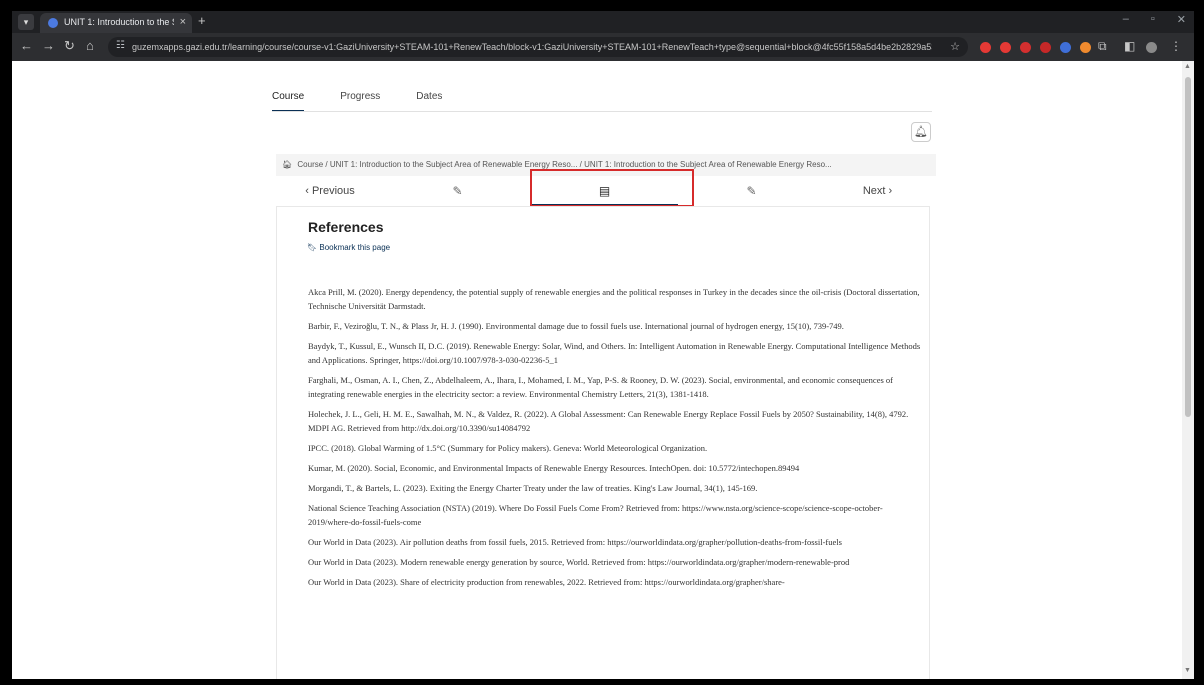 Image resolution: width=1204 pixels, height=685 pixels. What do you see at coordinates (312, 247) in the screenshot?
I see `bookmark-icon: 🔖︎` at bounding box center [312, 247].